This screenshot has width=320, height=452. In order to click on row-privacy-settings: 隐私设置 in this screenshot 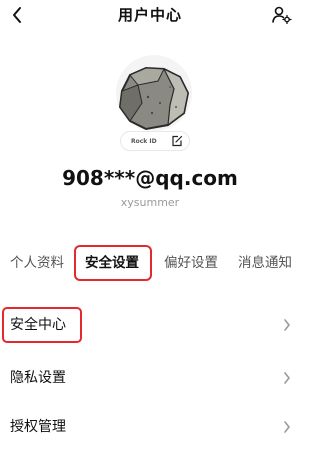, I will do `click(150, 378)`.